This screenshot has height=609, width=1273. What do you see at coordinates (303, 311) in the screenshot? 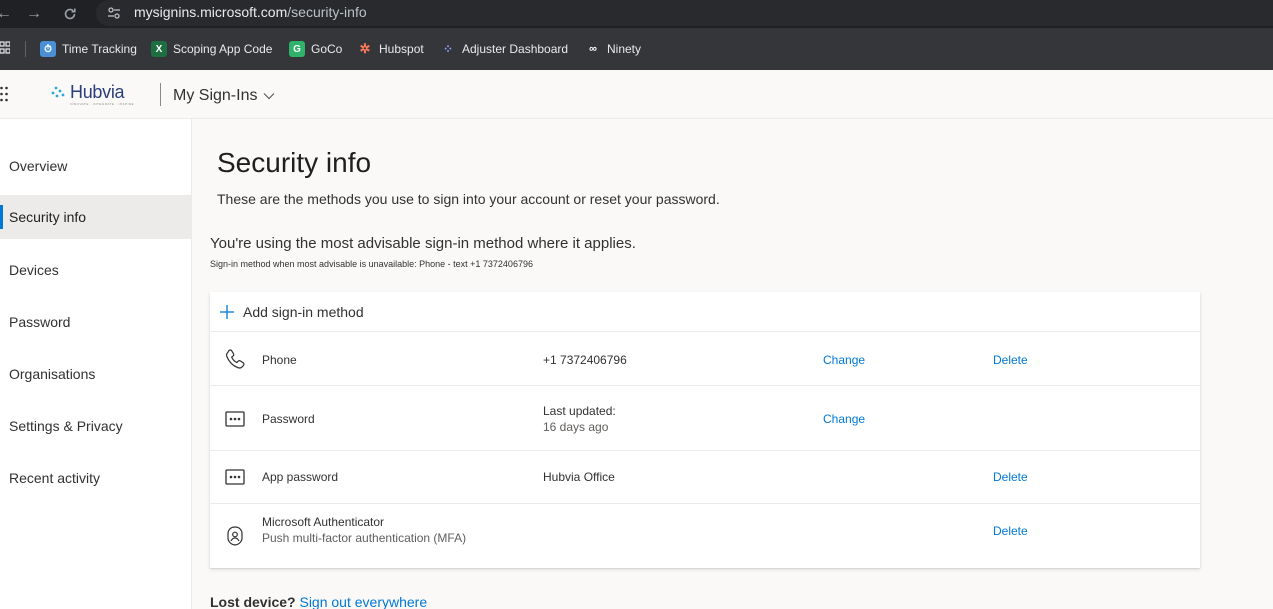
I see `add-sign-in-method-label: Add sign-in method` at bounding box center [303, 311].